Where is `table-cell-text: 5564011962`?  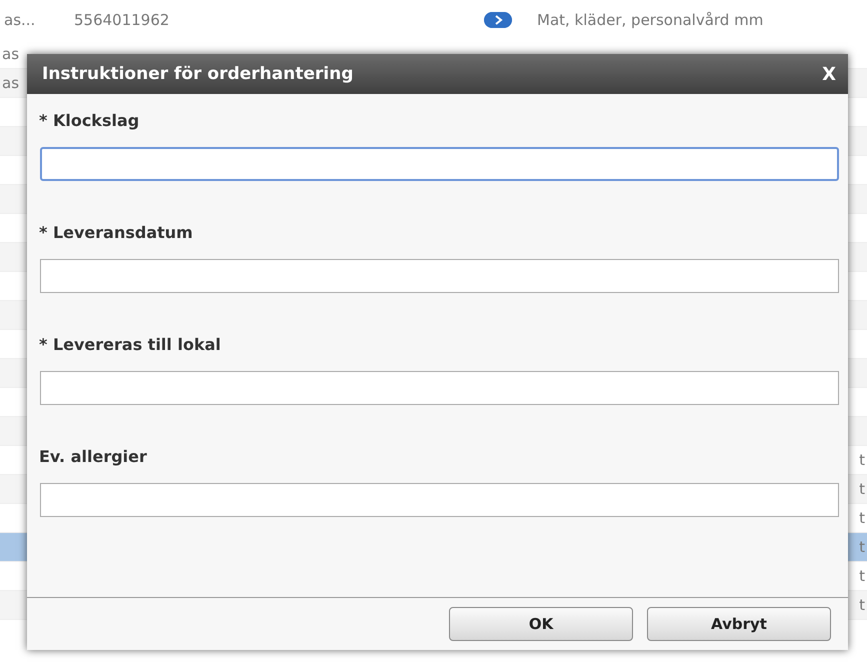
table-cell-text: 5564011962 is located at coordinates (122, 20).